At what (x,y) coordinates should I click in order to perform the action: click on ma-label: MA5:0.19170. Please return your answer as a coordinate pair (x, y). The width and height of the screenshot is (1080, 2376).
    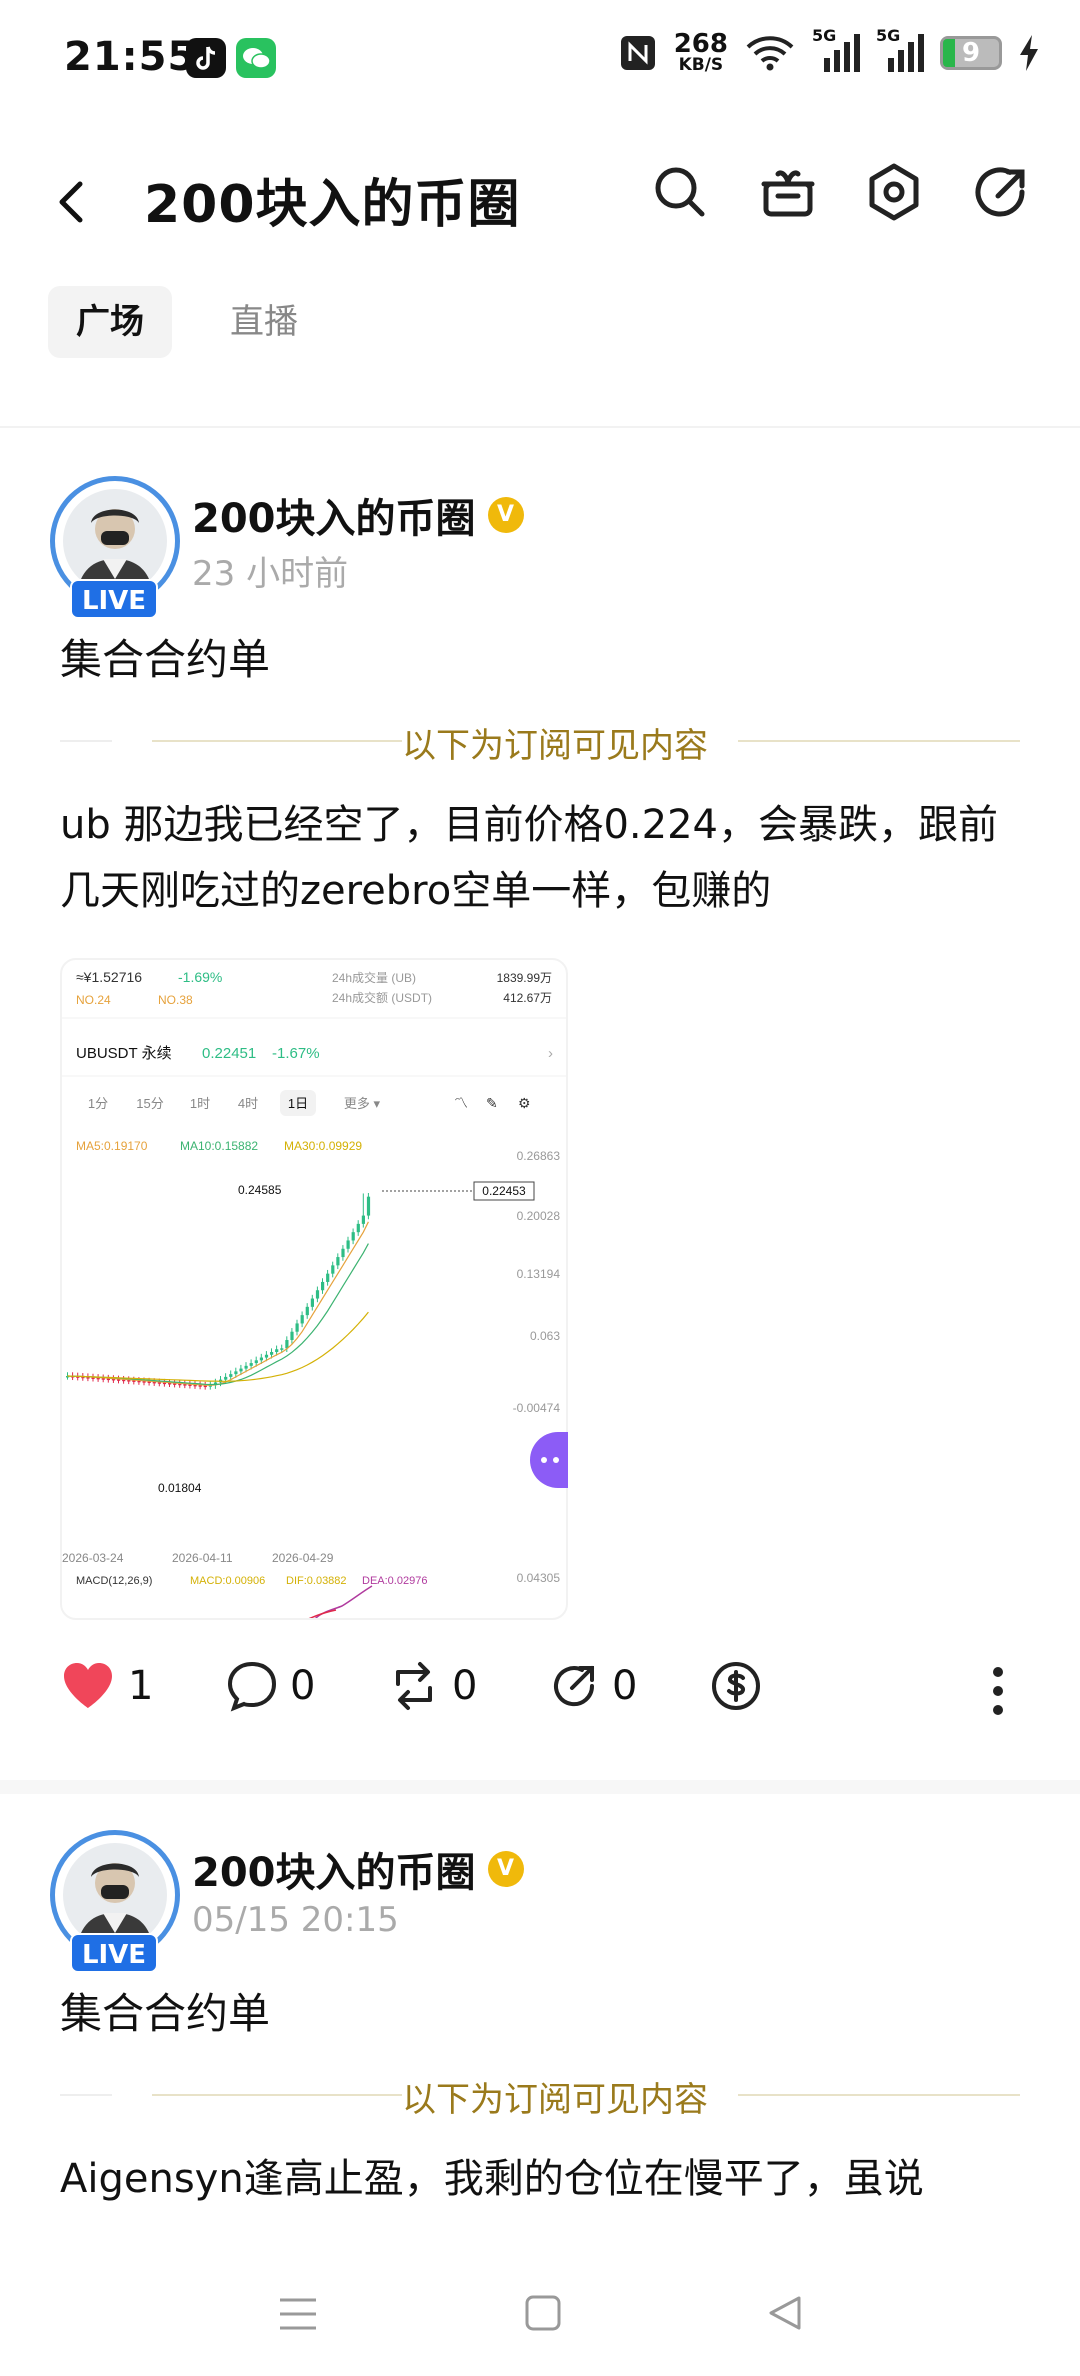
    Looking at the image, I should click on (112, 1146).